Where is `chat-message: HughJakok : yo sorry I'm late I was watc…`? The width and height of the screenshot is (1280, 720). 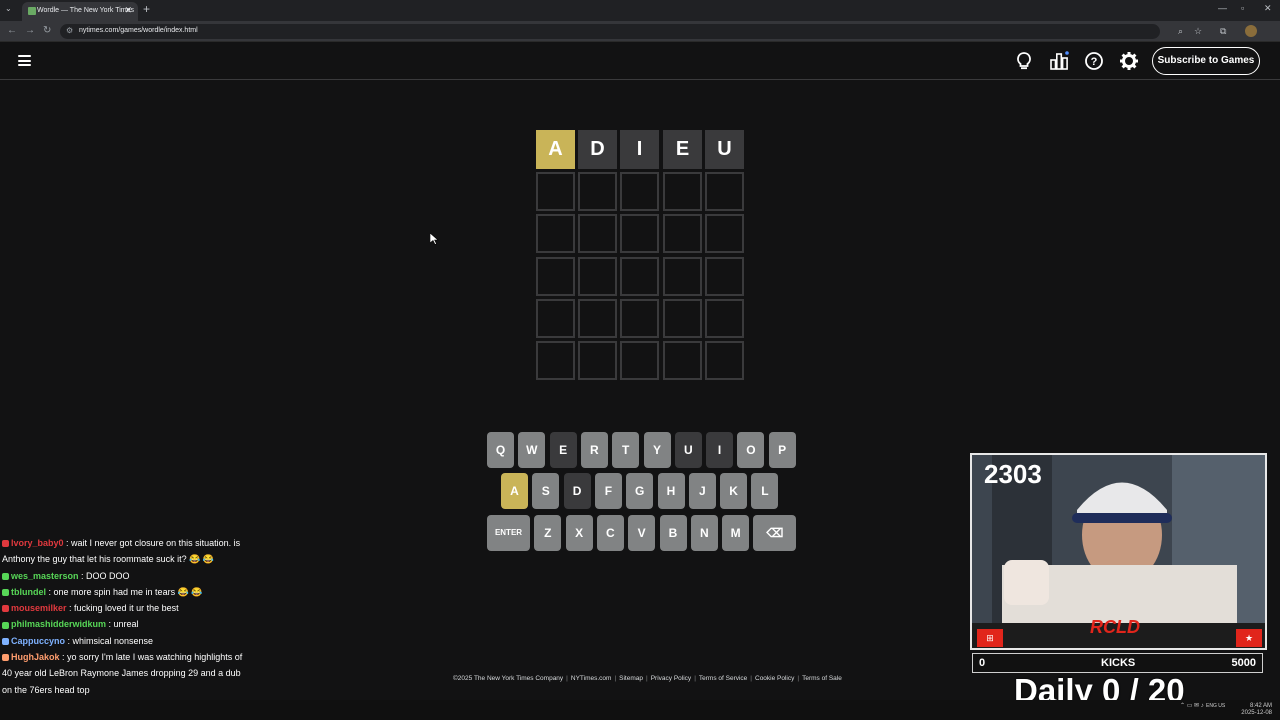 chat-message: HughJakok : yo sorry I'm late I was watc… is located at coordinates (122, 673).